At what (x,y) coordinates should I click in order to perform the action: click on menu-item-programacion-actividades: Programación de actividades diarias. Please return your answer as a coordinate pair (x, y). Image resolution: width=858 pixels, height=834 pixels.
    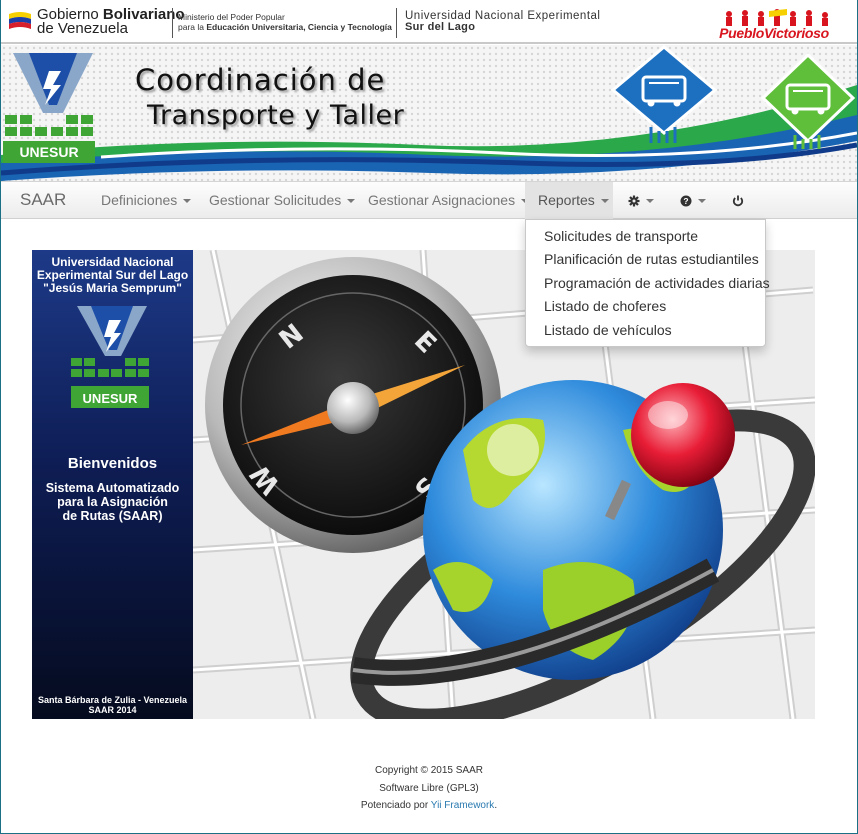
    Looking at the image, I should click on (648, 283).